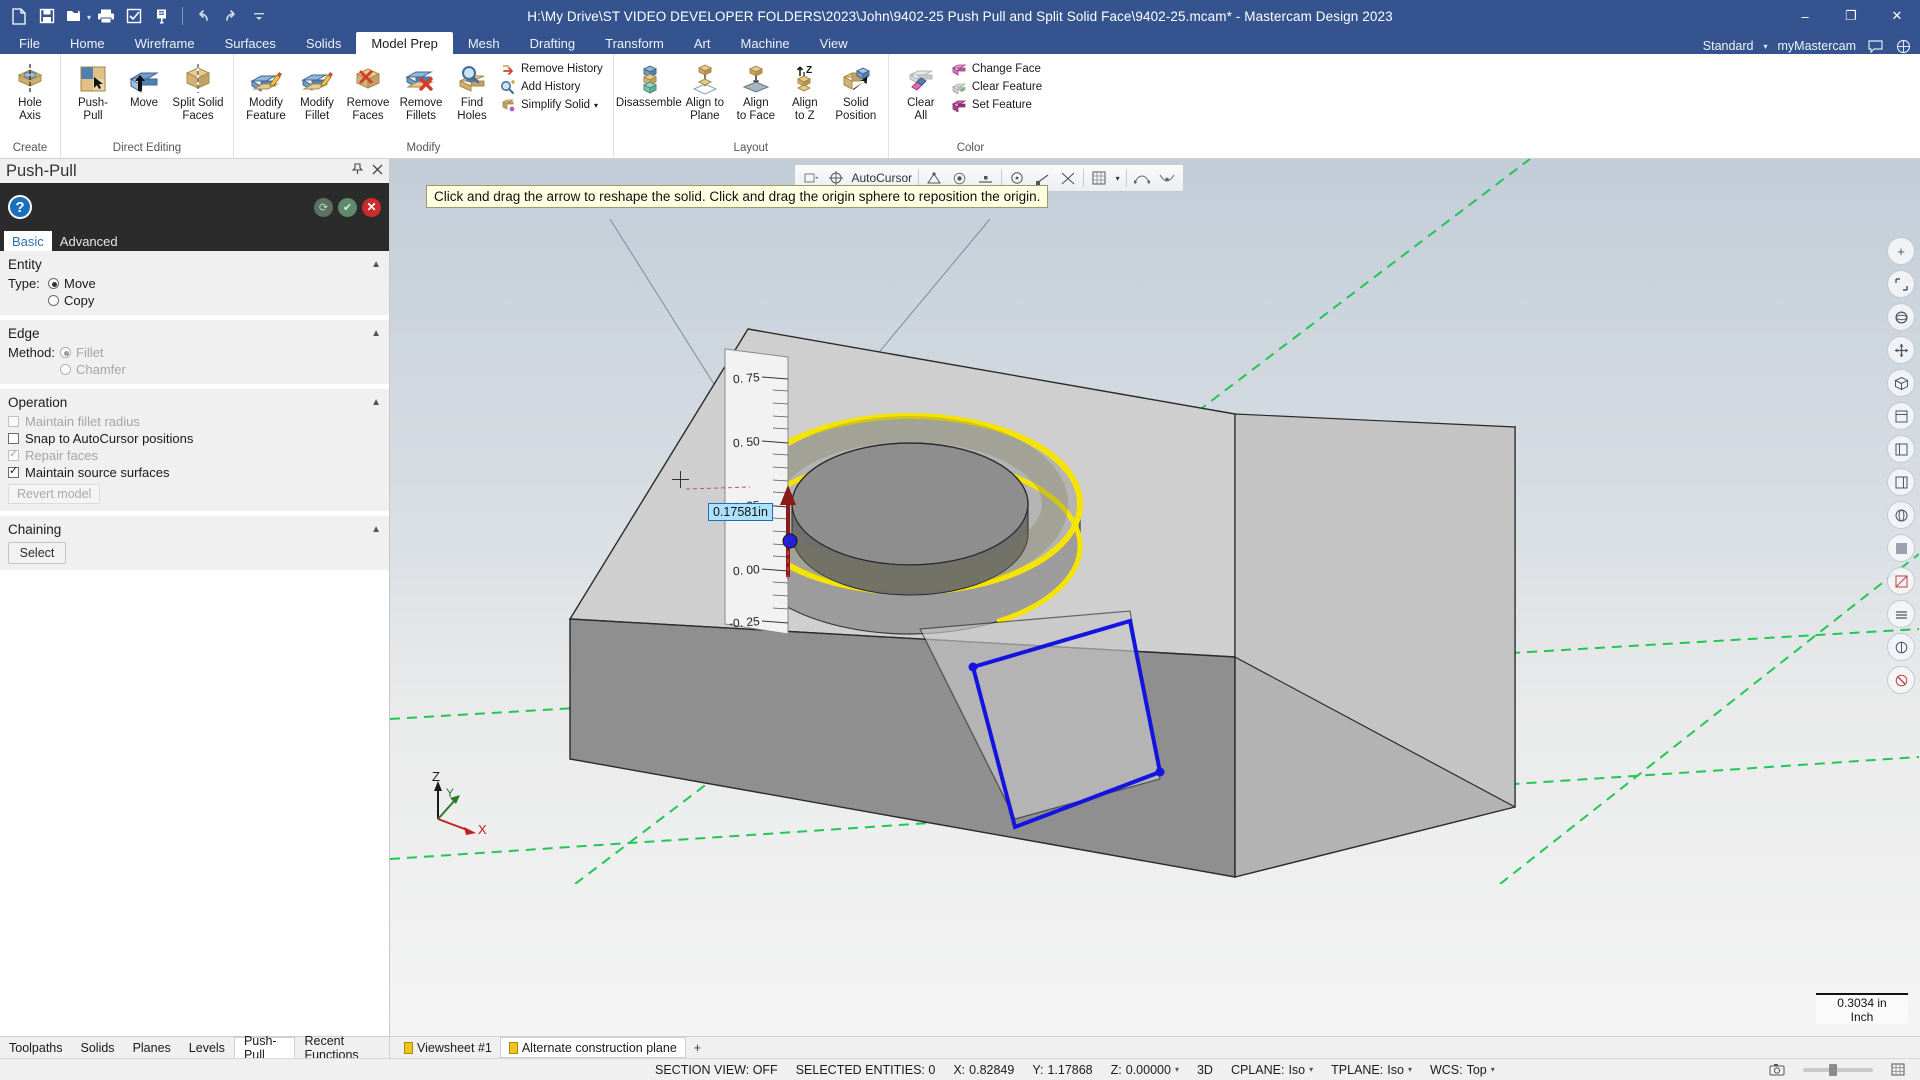  Describe the element at coordinates (1493, 1069) in the screenshot. I see `status-wcs-caret-icon: ▾` at that location.